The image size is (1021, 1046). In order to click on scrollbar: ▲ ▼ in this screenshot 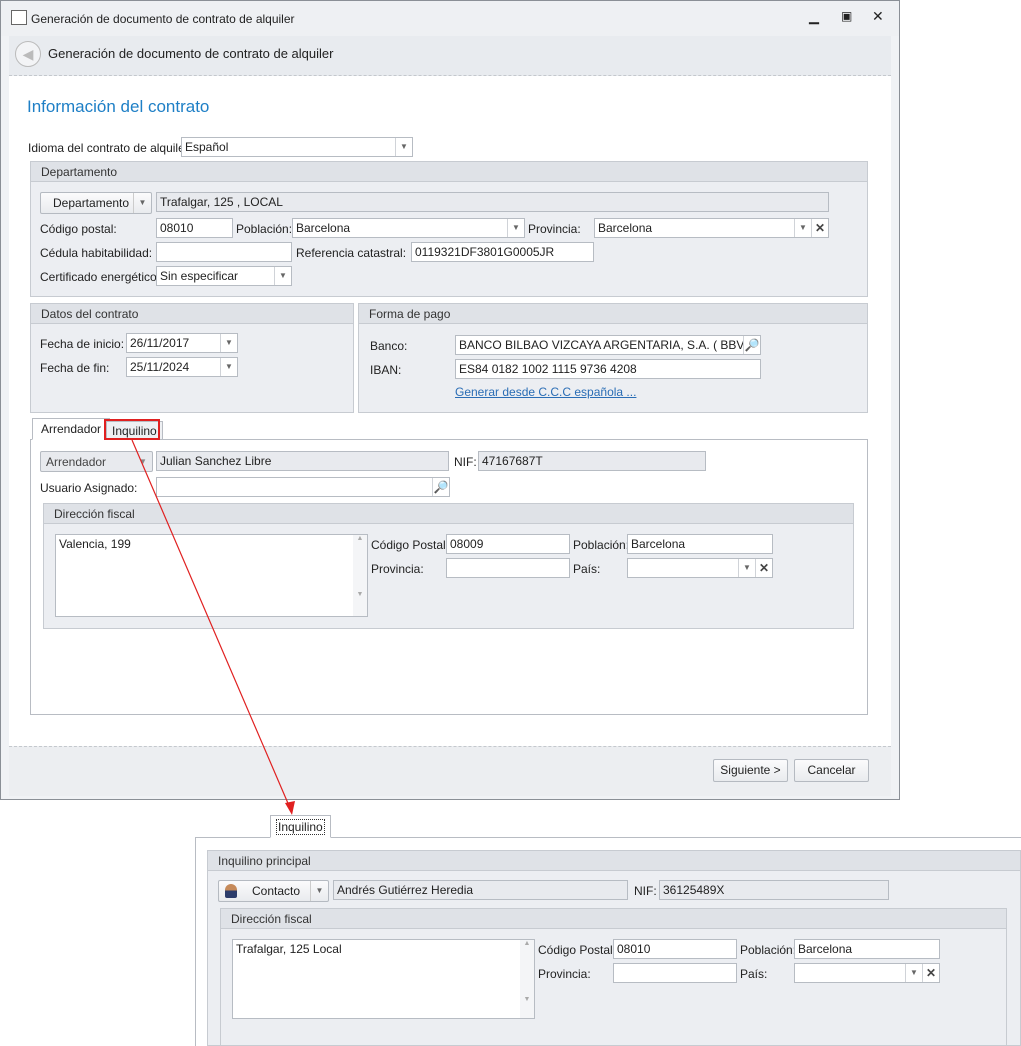, I will do `click(527, 979)`.